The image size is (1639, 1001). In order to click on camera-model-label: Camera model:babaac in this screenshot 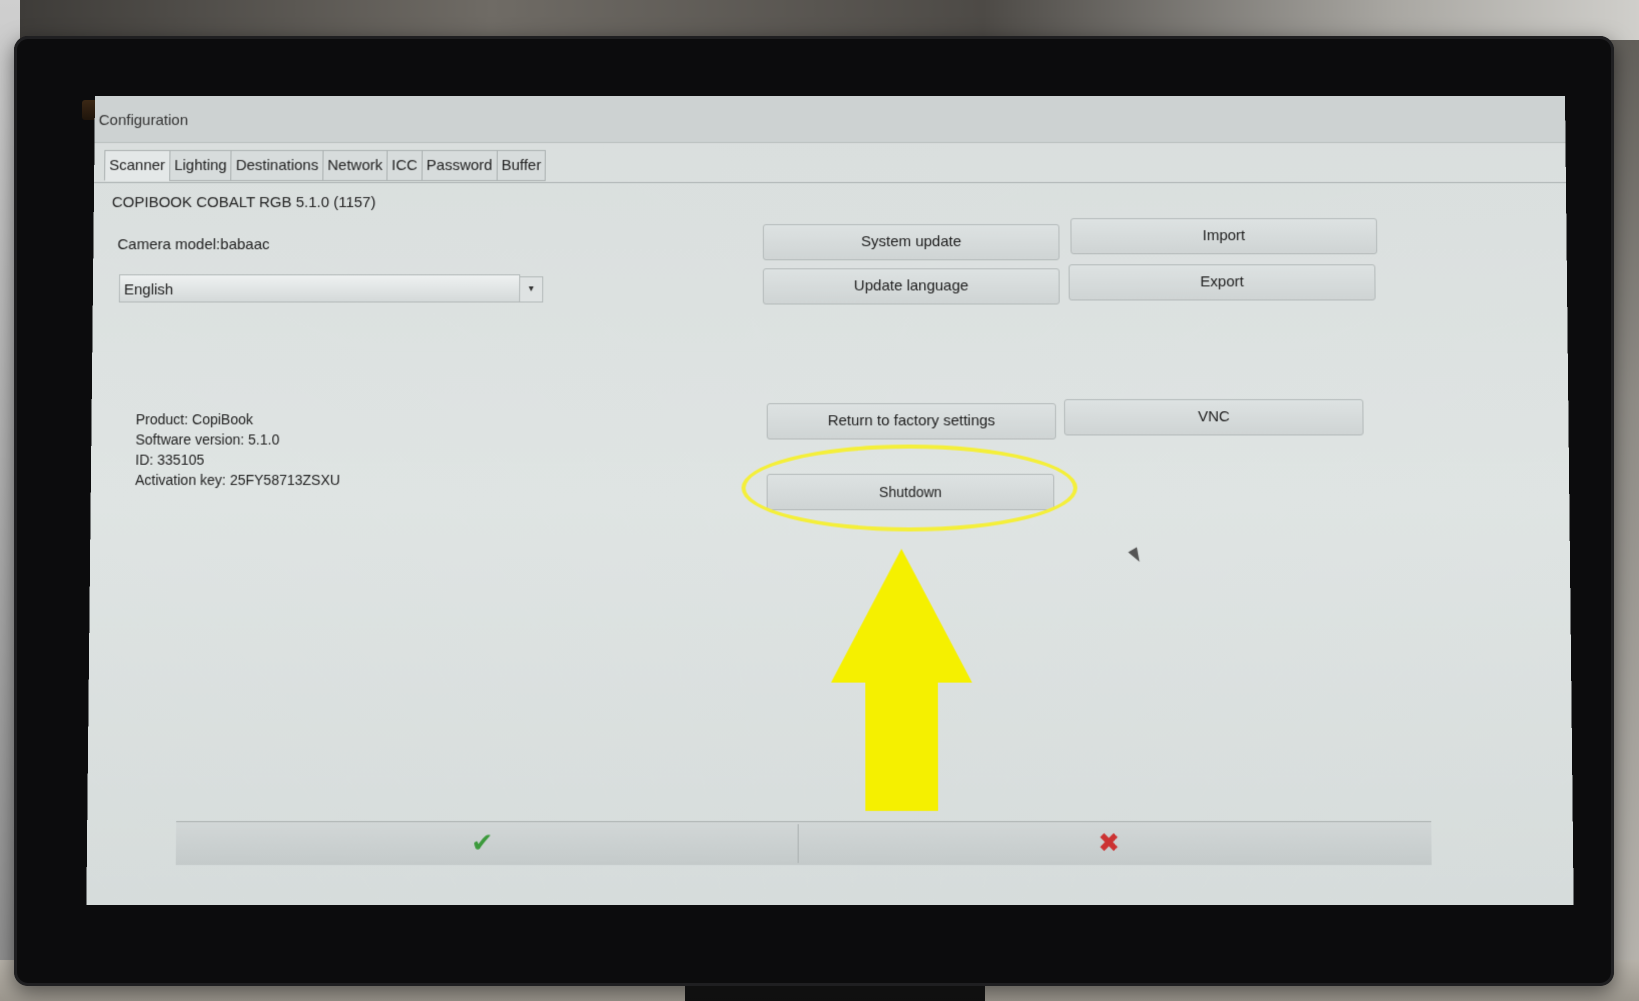, I will do `click(193, 245)`.